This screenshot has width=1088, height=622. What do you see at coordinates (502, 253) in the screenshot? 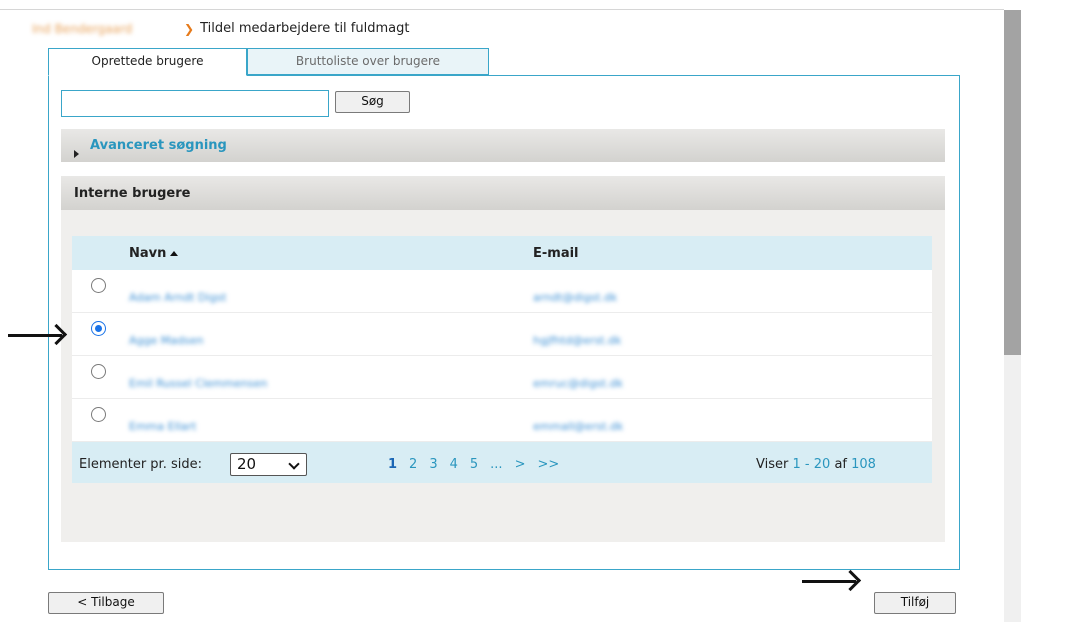
I see `table-header: Navn E-mail` at bounding box center [502, 253].